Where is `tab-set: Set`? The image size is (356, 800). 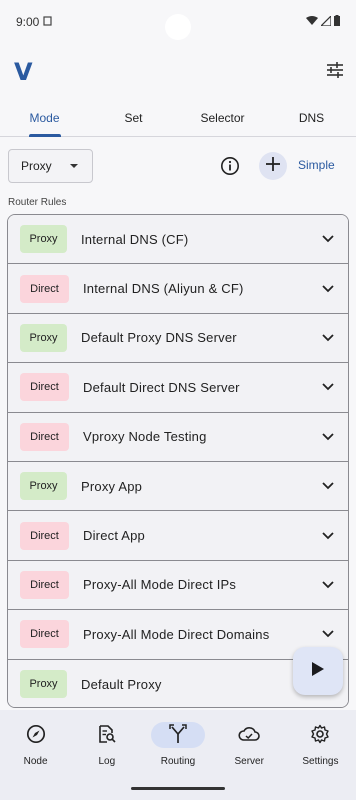
tab-set: Set is located at coordinates (133, 118).